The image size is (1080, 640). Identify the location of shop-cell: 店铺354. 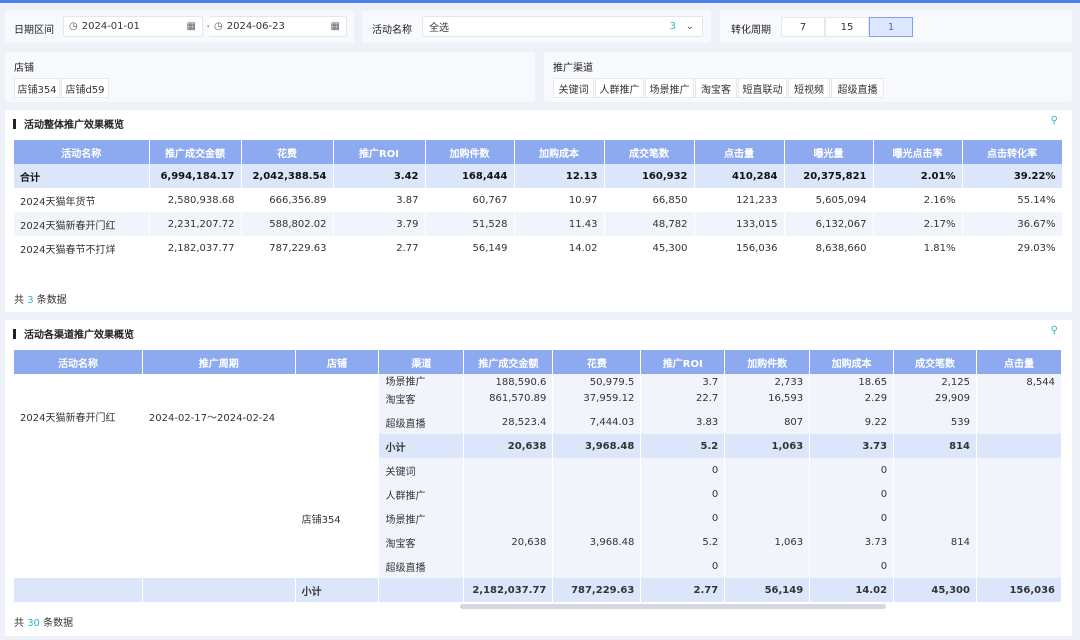
(337, 518).